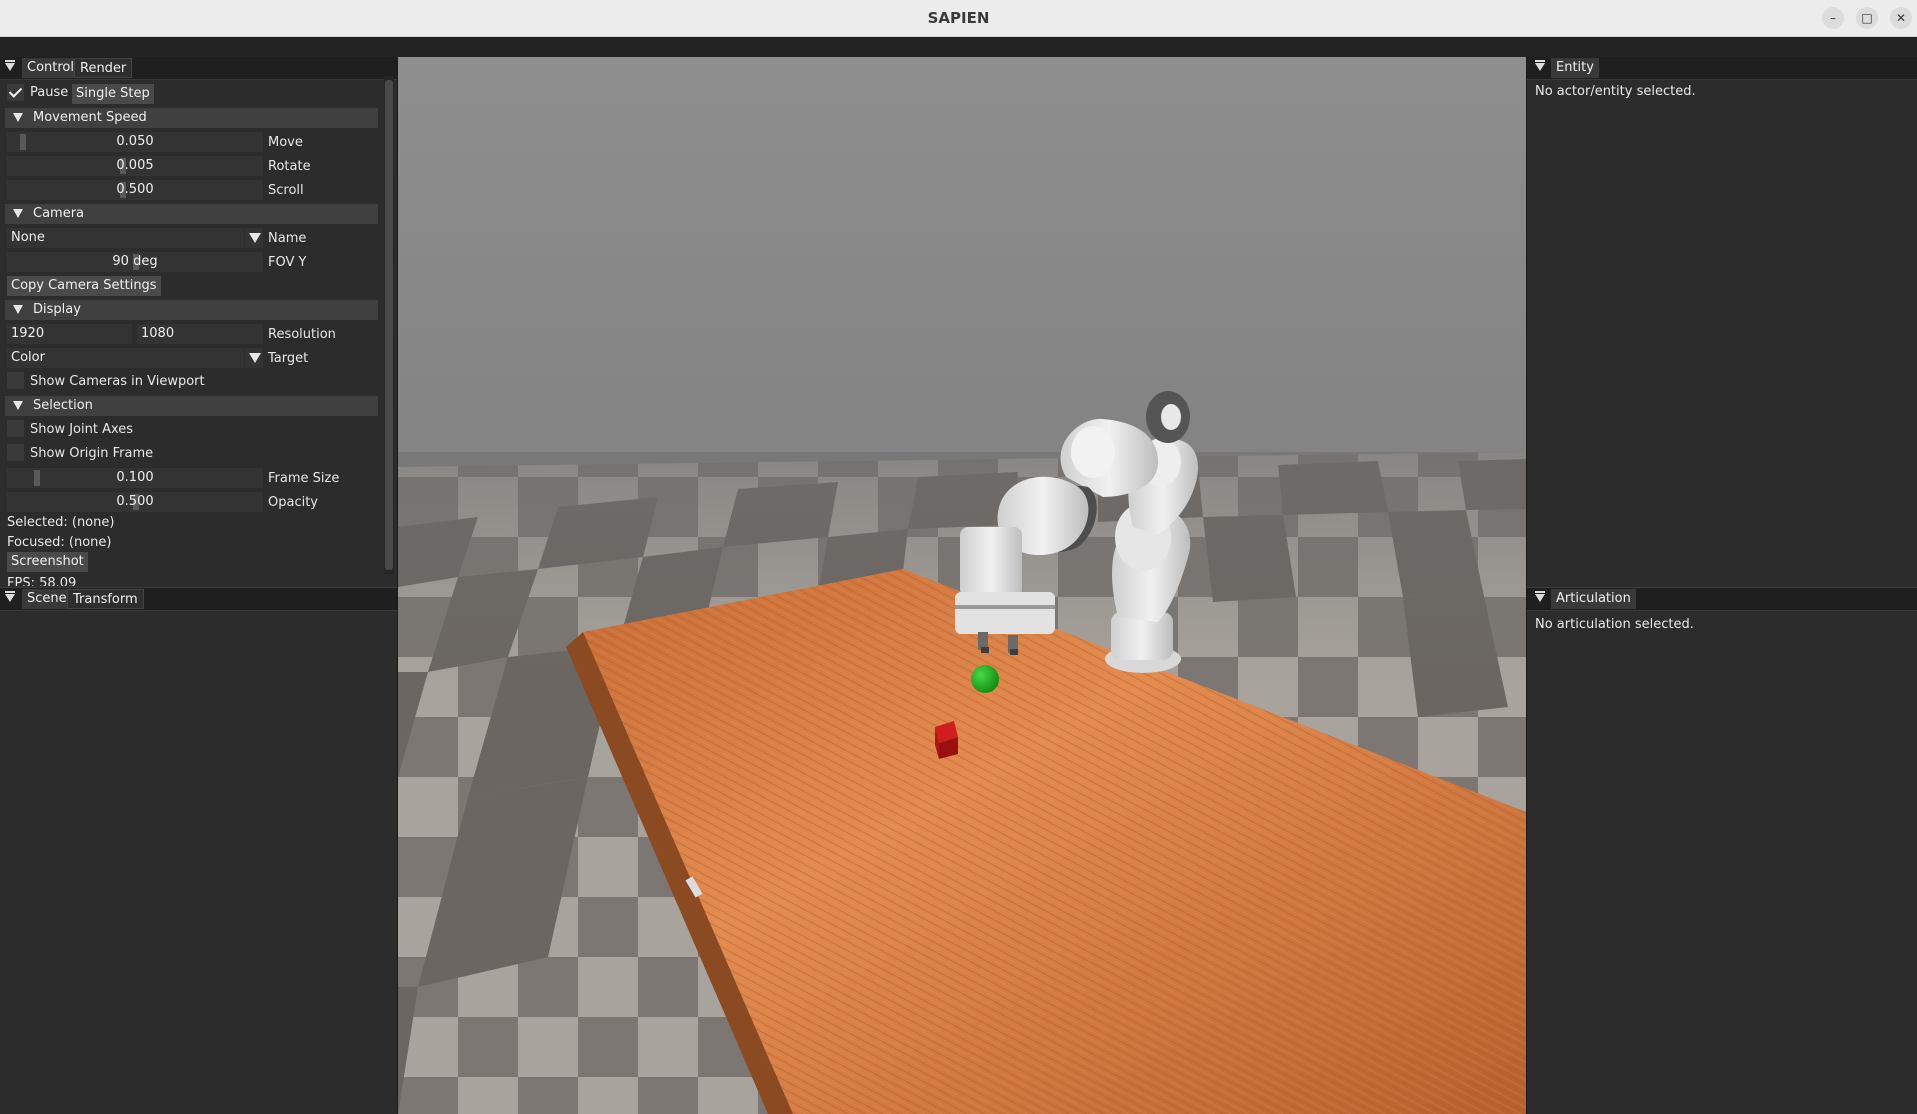  Describe the element at coordinates (293, 502) in the screenshot. I see `opacity-label: Opacity` at that location.